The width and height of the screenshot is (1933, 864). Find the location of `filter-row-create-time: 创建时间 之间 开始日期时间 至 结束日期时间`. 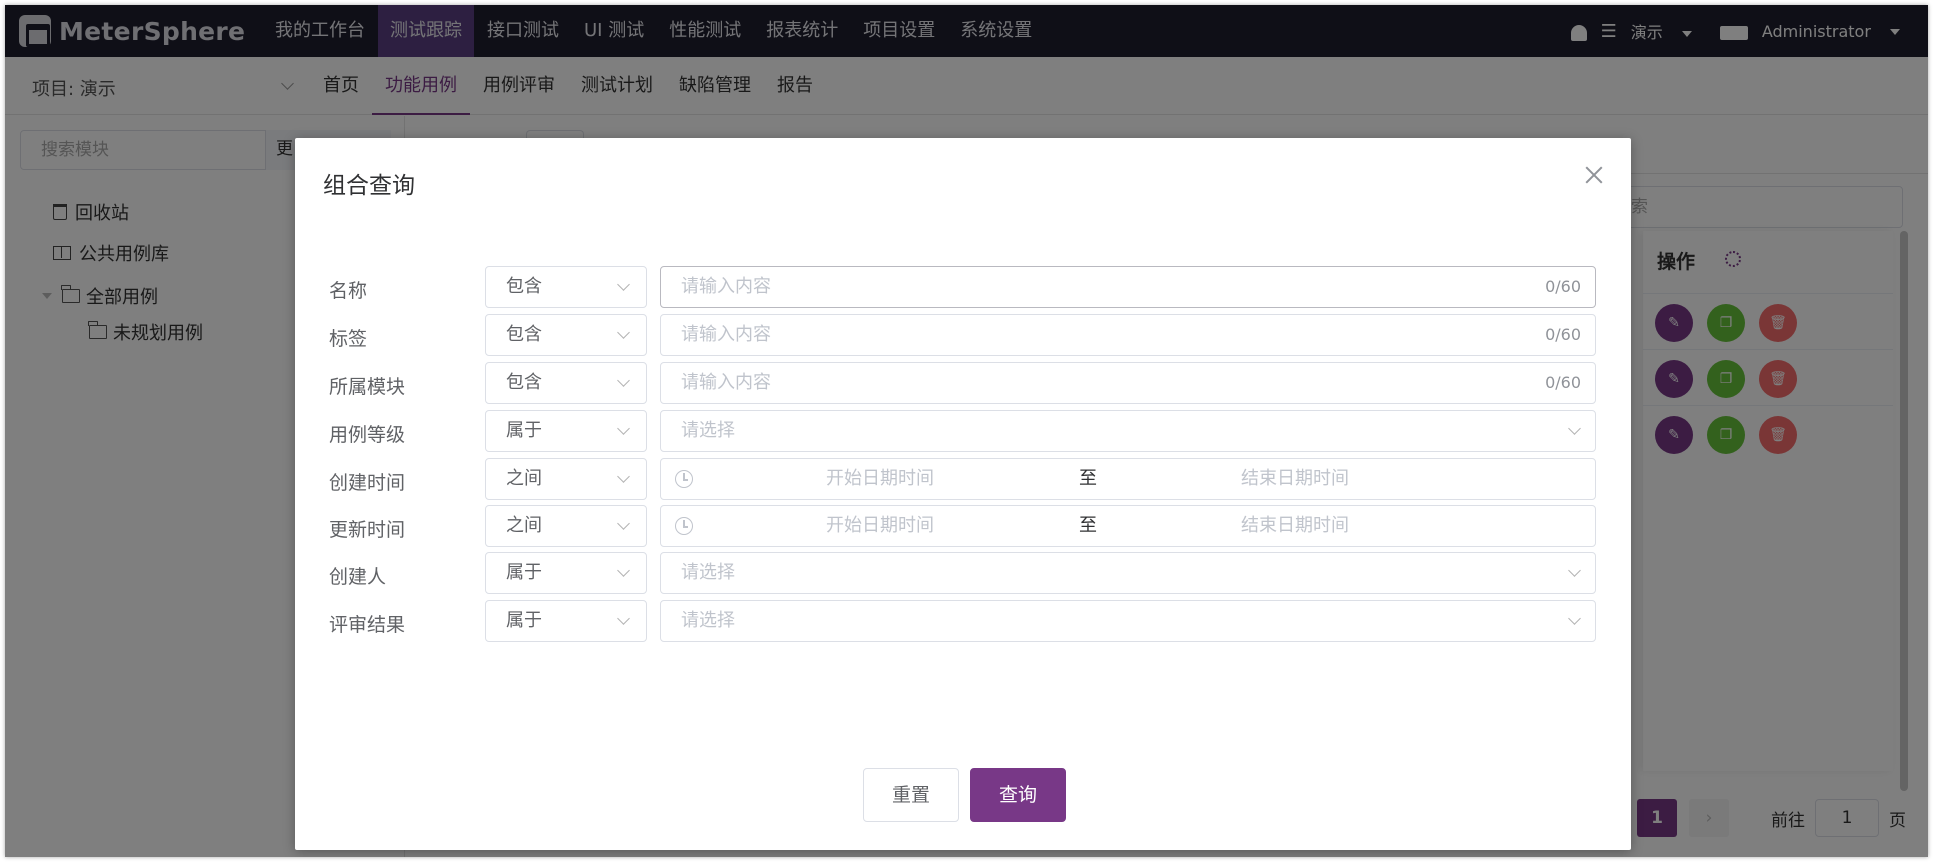

filter-row-create-time: 创建时间 之间 开始日期时间 至 结束日期时间 is located at coordinates (963, 480).